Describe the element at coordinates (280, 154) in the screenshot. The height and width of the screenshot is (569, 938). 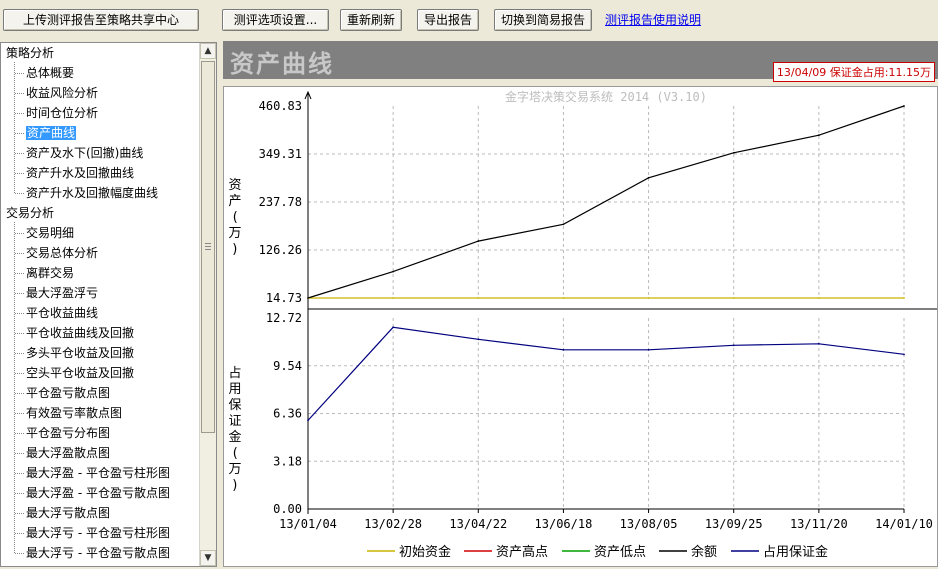
I see `y-tick-label: 349.31` at that location.